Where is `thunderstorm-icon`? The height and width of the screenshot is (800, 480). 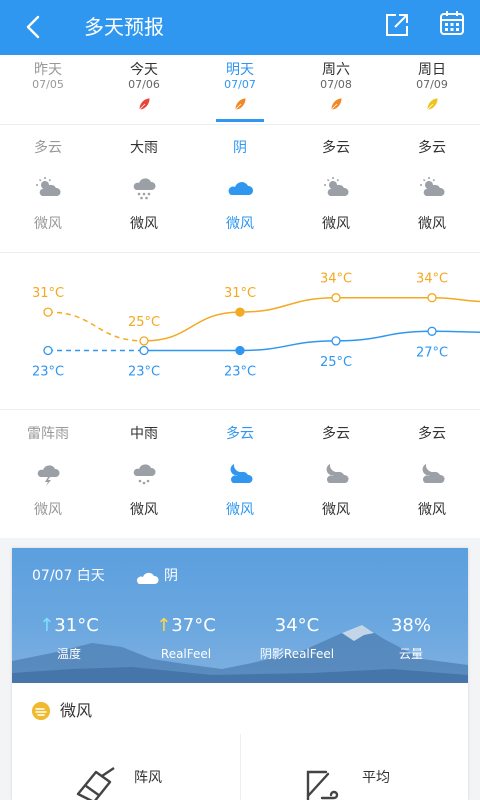 thunderstorm-icon is located at coordinates (48, 475).